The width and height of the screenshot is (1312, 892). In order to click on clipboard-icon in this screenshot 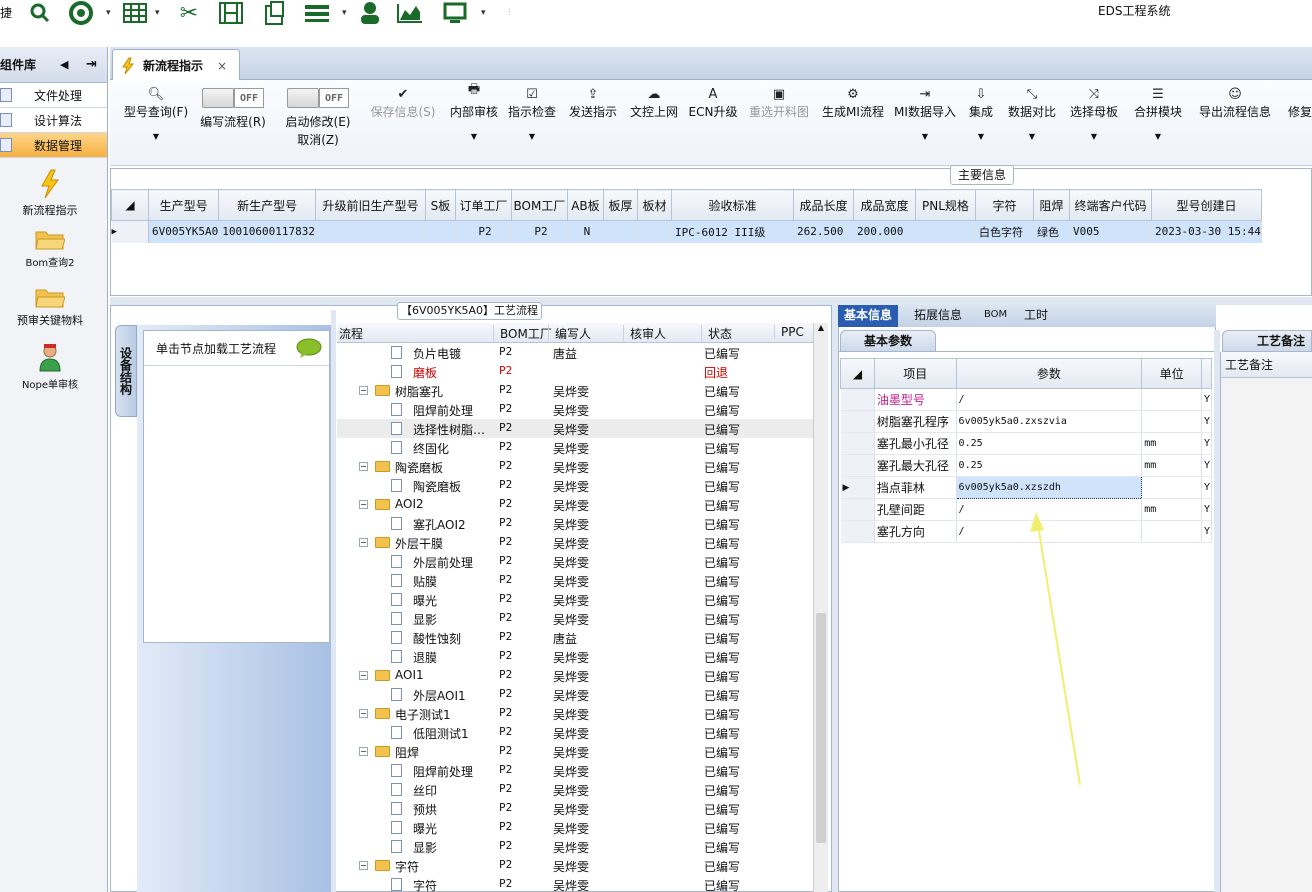, I will do `click(275, 13)`.